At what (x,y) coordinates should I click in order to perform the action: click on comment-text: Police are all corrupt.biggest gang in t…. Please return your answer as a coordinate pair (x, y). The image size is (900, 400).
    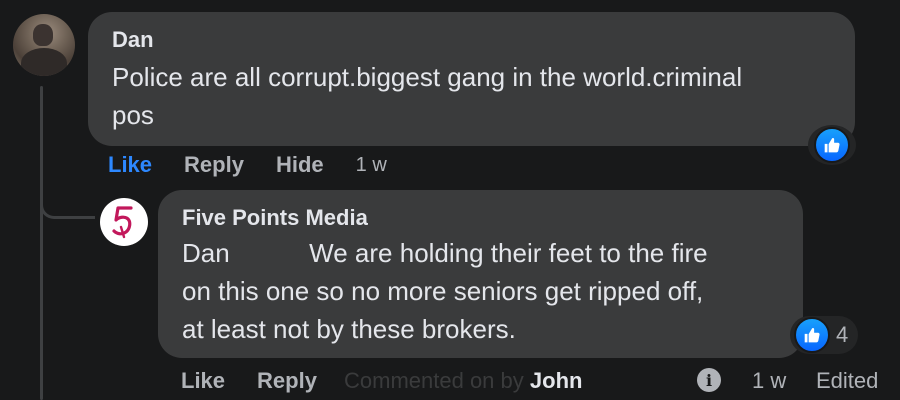
    Looking at the image, I should click on (427, 96).